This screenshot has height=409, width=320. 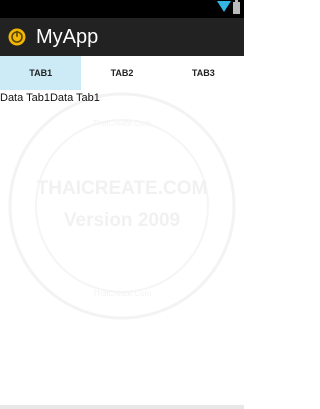 I want to click on action-bar: MyApp, so click(x=122, y=37).